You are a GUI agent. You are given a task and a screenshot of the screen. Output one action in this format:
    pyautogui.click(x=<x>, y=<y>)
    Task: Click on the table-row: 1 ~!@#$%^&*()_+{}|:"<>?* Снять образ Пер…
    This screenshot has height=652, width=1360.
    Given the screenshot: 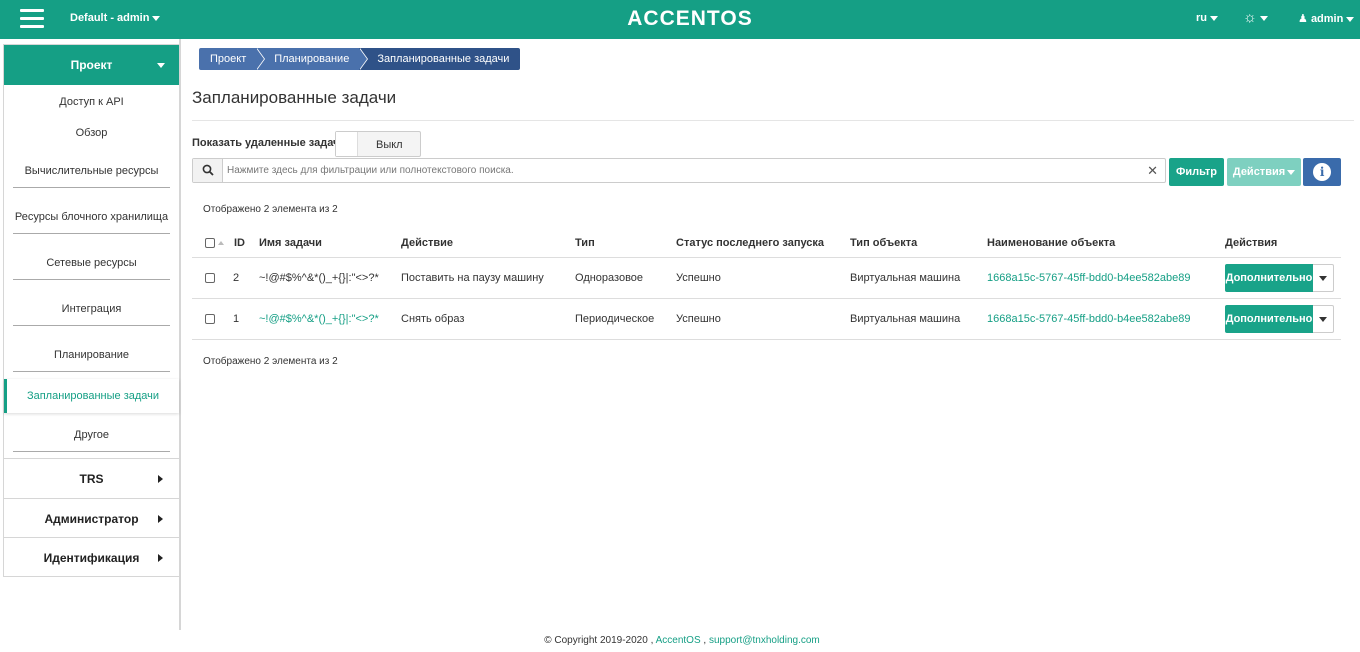 What is the action you would take?
    pyautogui.click(x=766, y=319)
    